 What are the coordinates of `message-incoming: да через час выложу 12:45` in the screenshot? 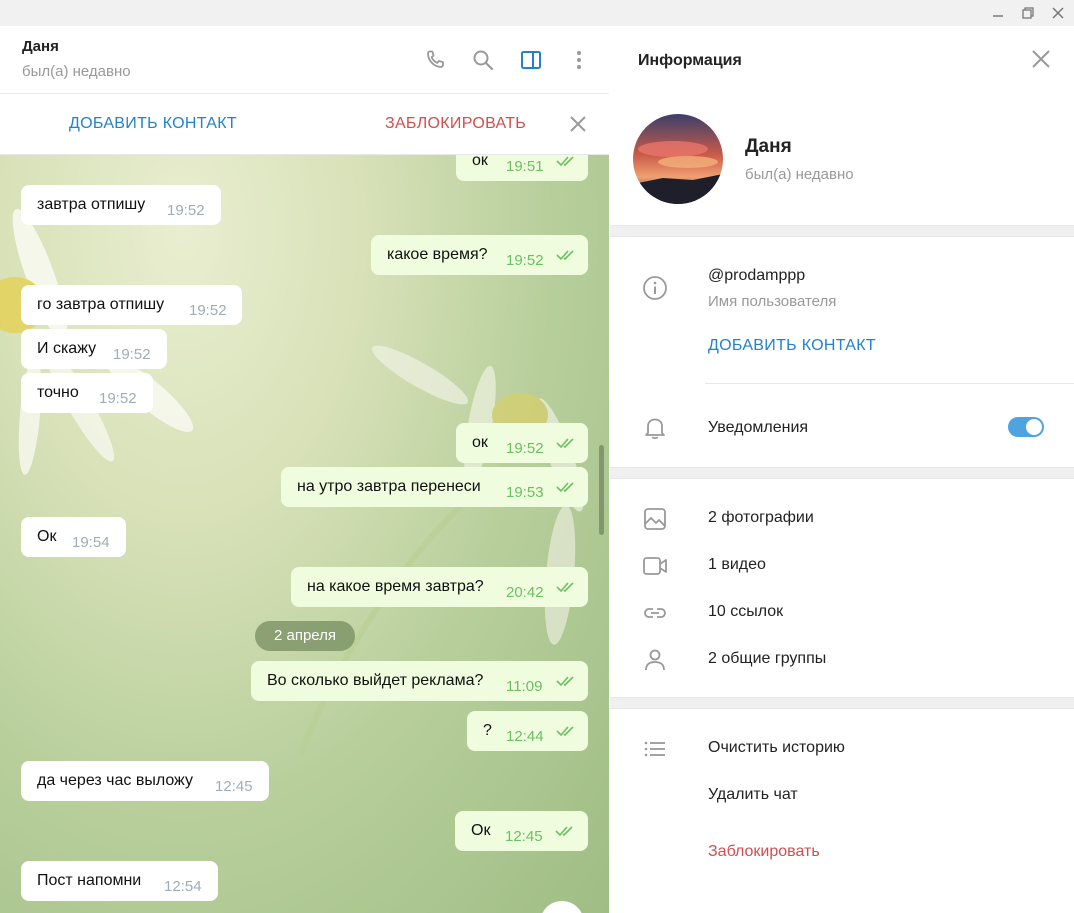 It's located at (145, 781).